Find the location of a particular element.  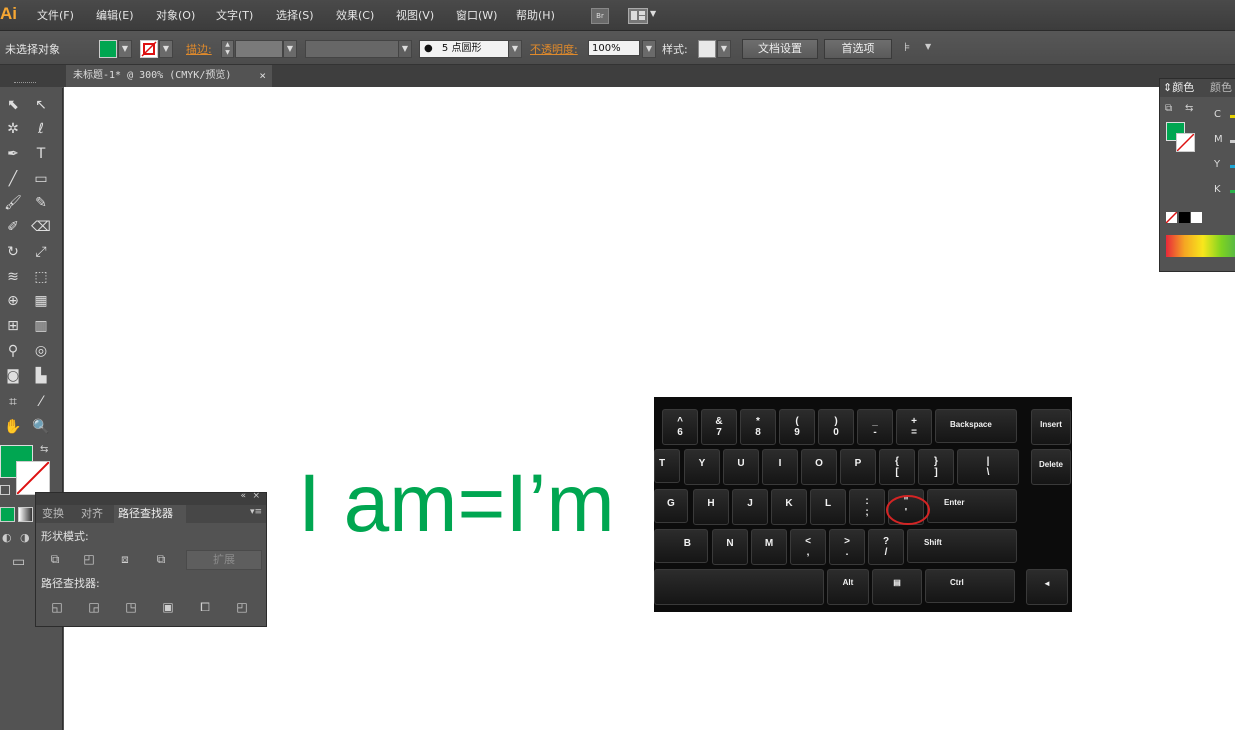

white-swatch is located at coordinates (1196, 217).